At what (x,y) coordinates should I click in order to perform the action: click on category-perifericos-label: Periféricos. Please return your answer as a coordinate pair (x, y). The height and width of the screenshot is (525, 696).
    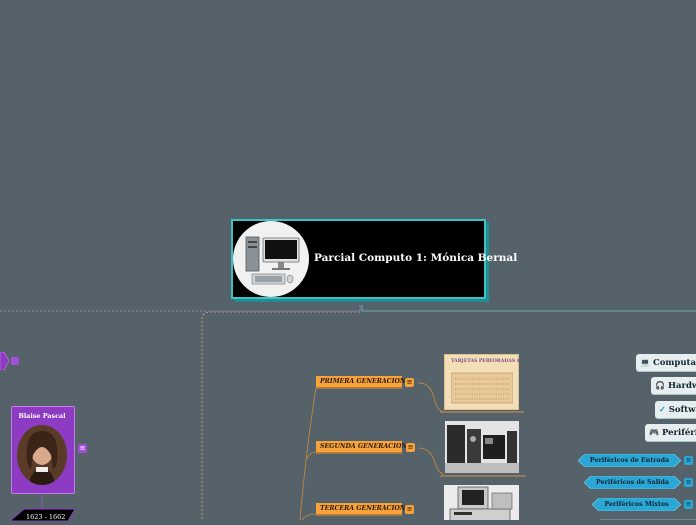
    Looking at the image, I should click on (678, 433).